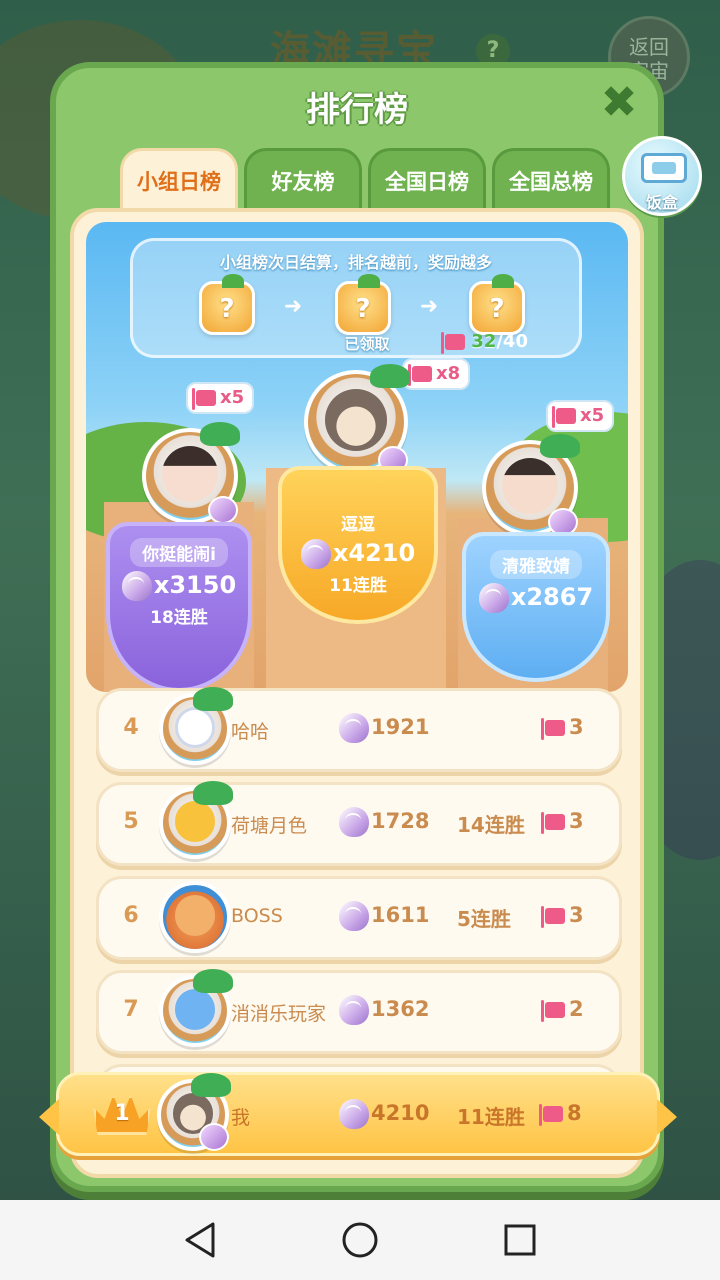  I want to click on pscore-text: x2867, so click(536, 598).